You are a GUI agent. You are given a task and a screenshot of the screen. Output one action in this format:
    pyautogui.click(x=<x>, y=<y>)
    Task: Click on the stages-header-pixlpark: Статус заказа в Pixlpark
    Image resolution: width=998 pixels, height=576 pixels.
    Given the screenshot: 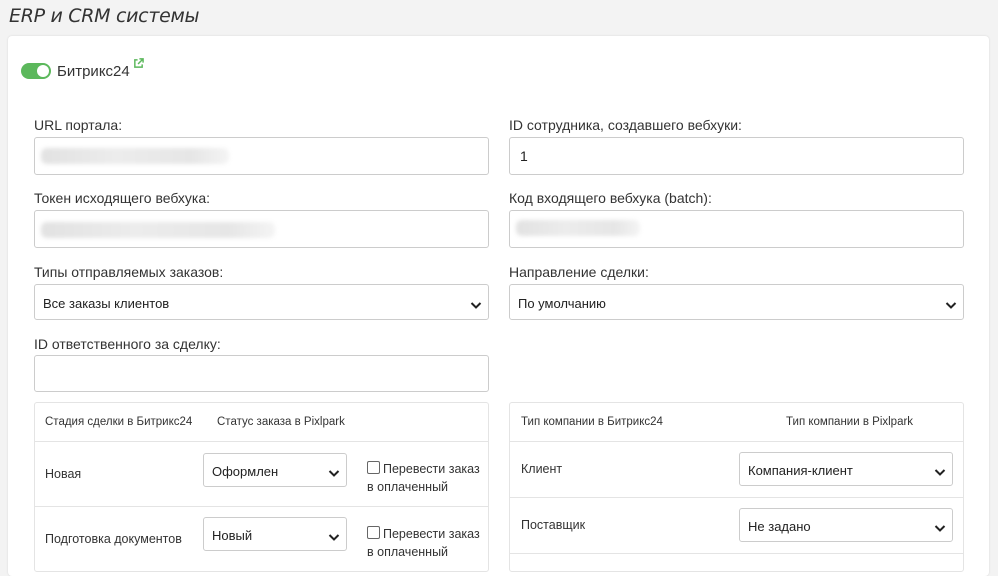 What is the action you would take?
    pyautogui.click(x=281, y=422)
    